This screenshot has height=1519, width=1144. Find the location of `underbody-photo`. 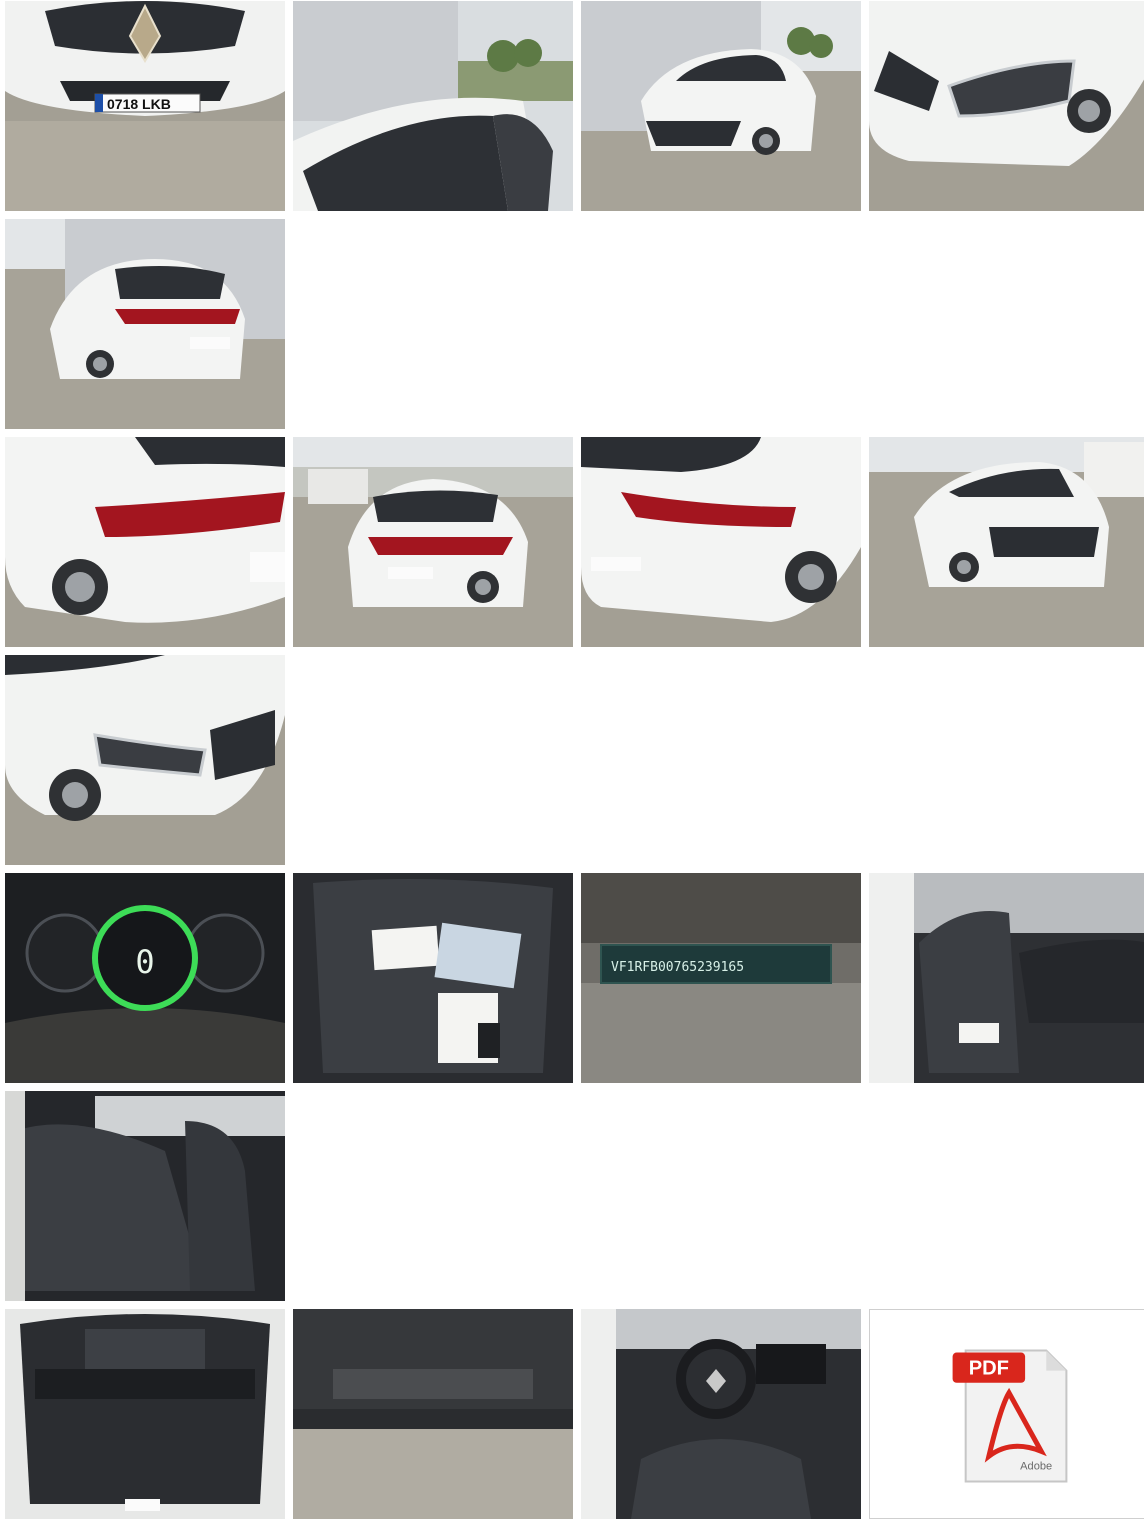

underbody-photo is located at coordinates (433, 1414).